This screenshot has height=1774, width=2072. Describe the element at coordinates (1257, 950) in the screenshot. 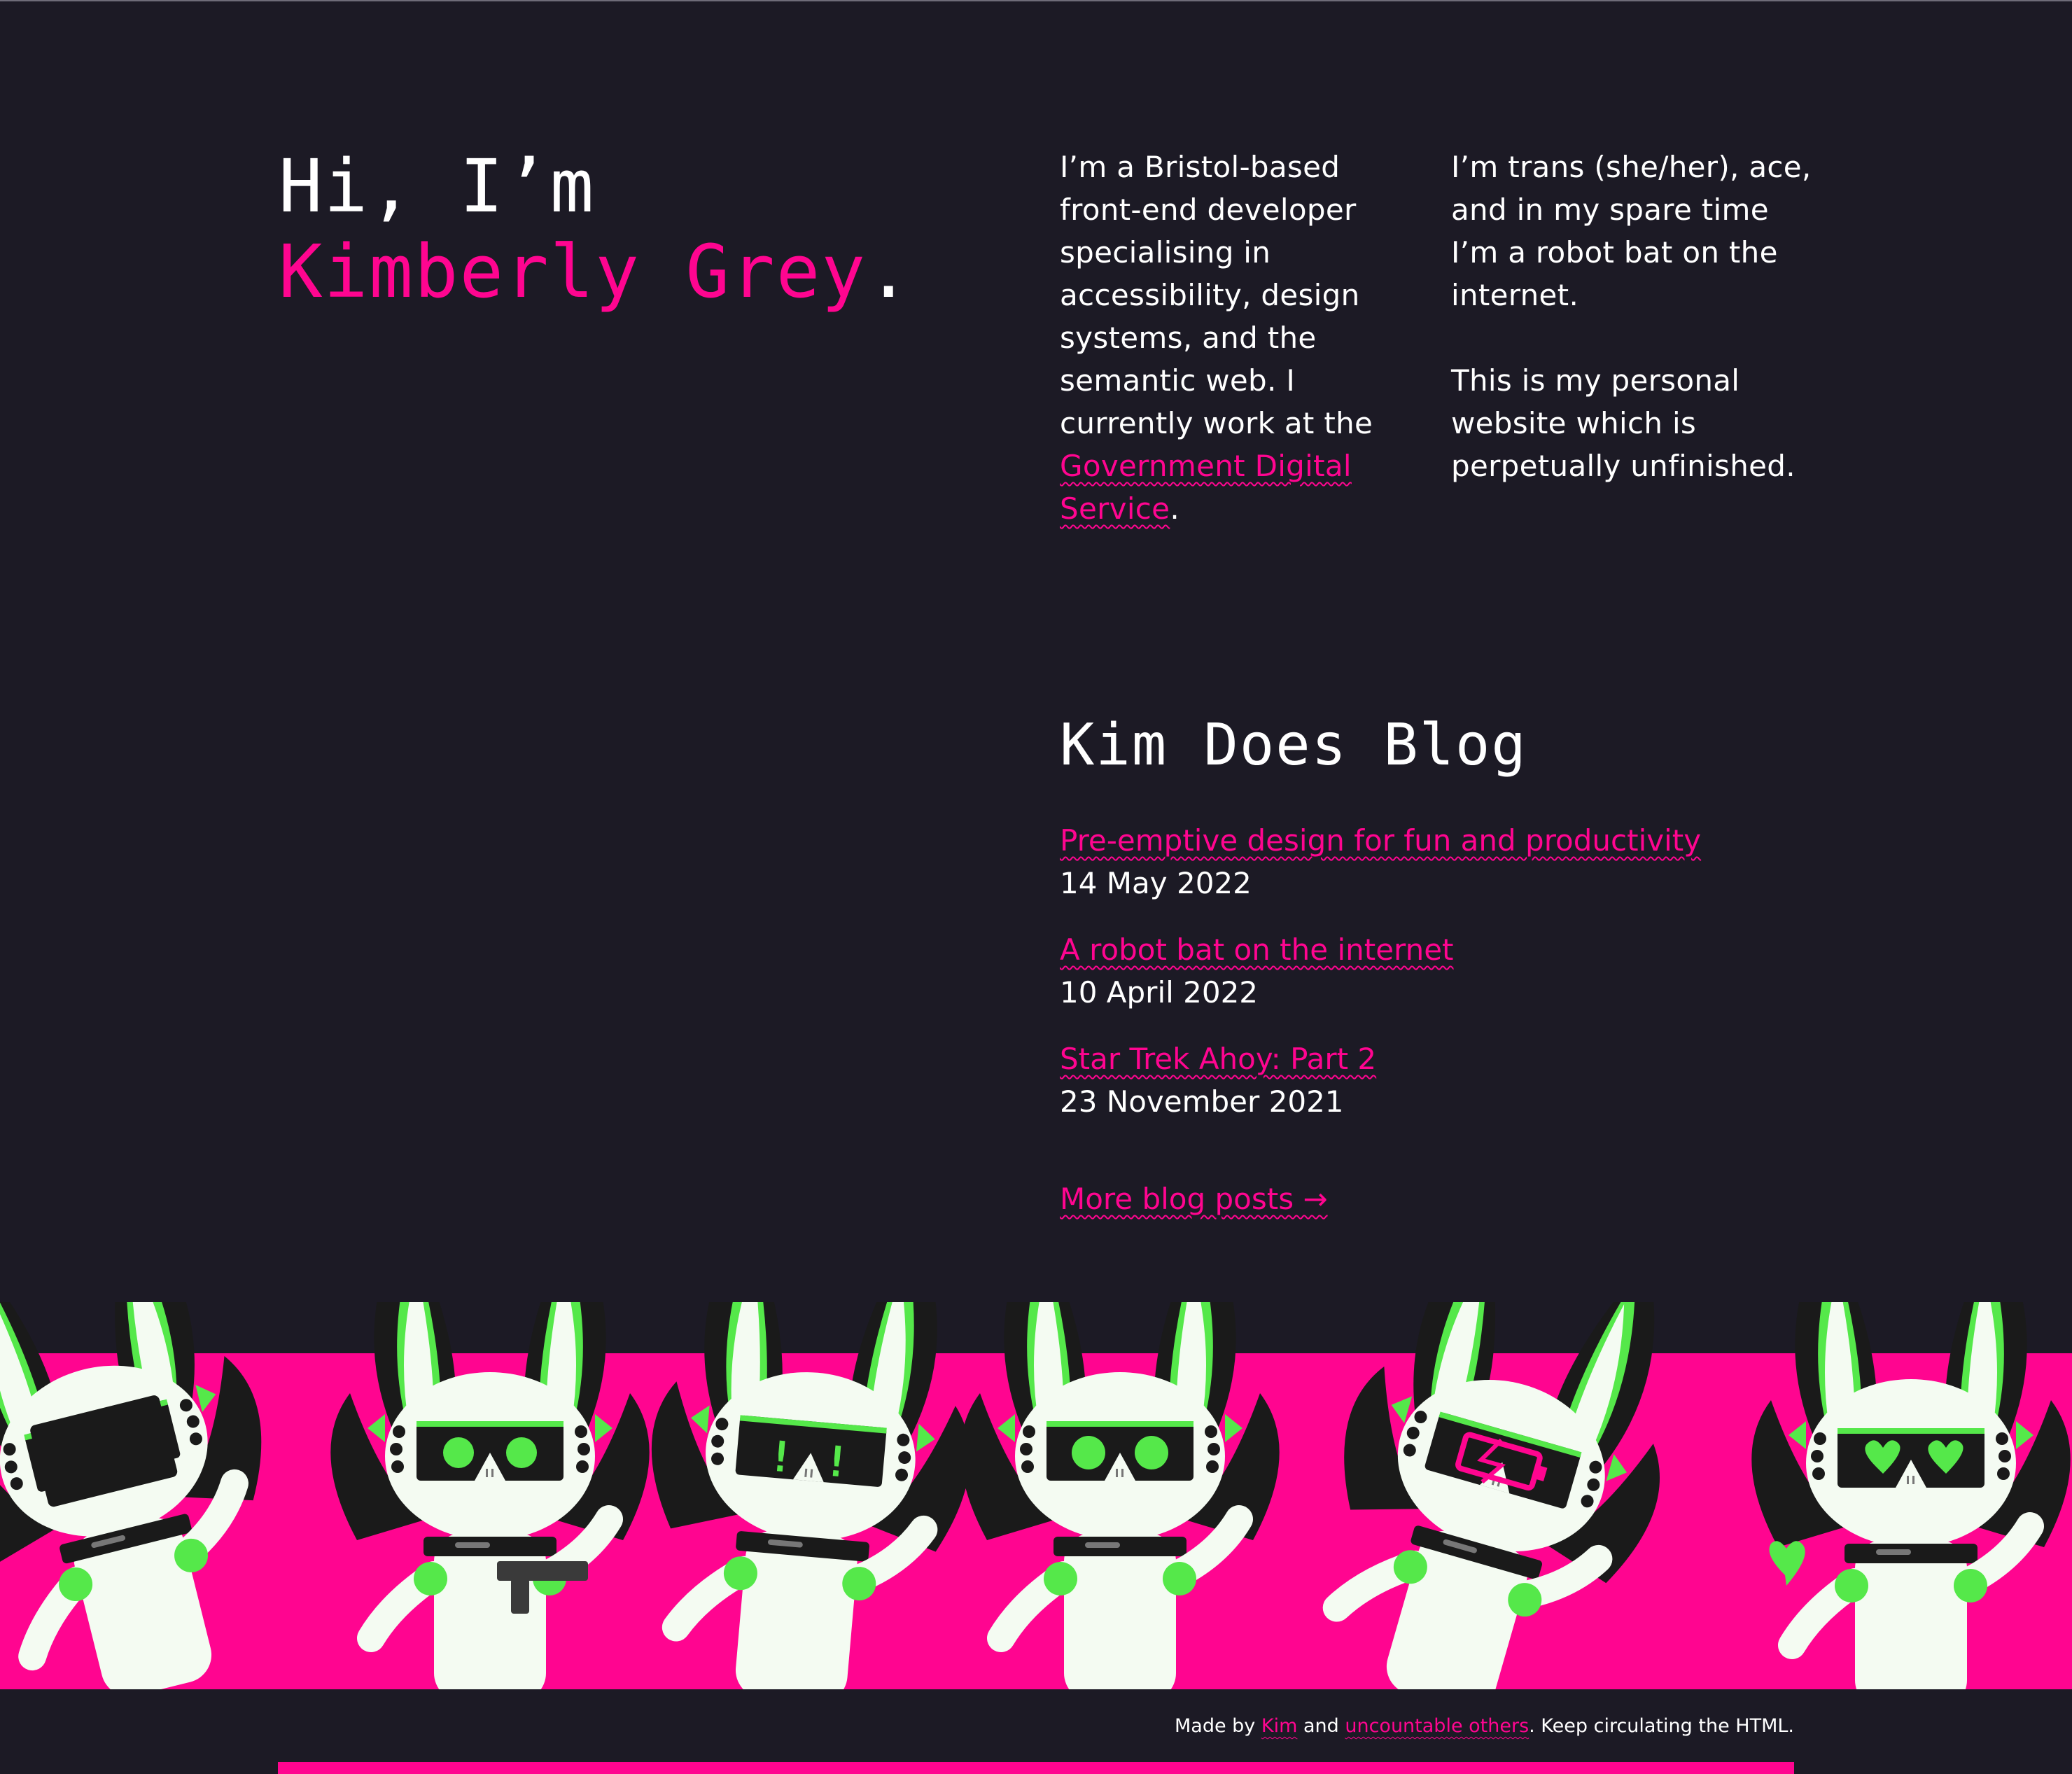

I see `blog-post-link: A robot bat on the internet` at that location.